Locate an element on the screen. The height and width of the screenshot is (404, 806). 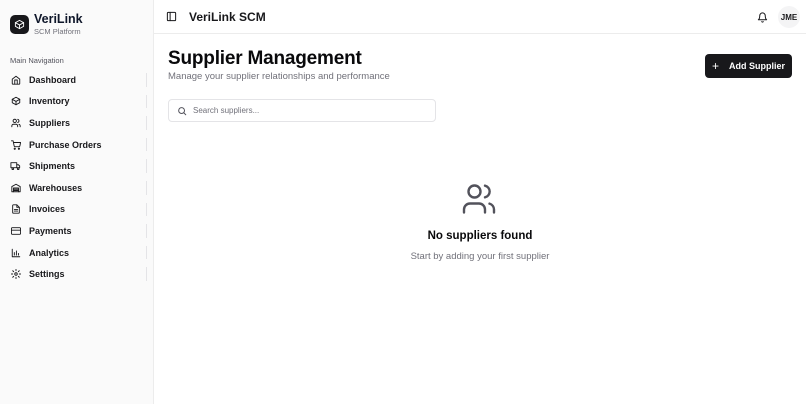
sidebar-item-label: Payments is located at coordinates (50, 230).